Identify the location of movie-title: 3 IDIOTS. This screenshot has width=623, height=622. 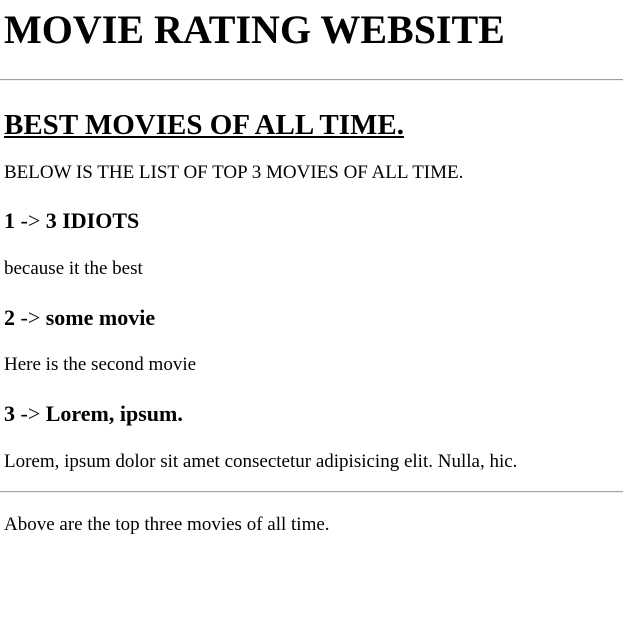
(92, 220).